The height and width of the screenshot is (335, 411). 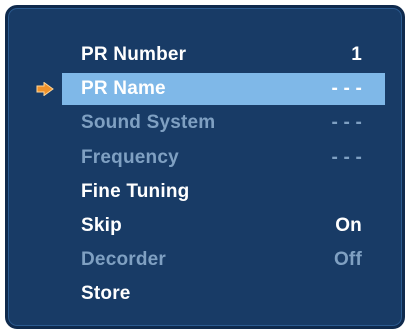 What do you see at coordinates (205, 158) in the screenshot?
I see `menu-item-frequency: Frequency - - -` at bounding box center [205, 158].